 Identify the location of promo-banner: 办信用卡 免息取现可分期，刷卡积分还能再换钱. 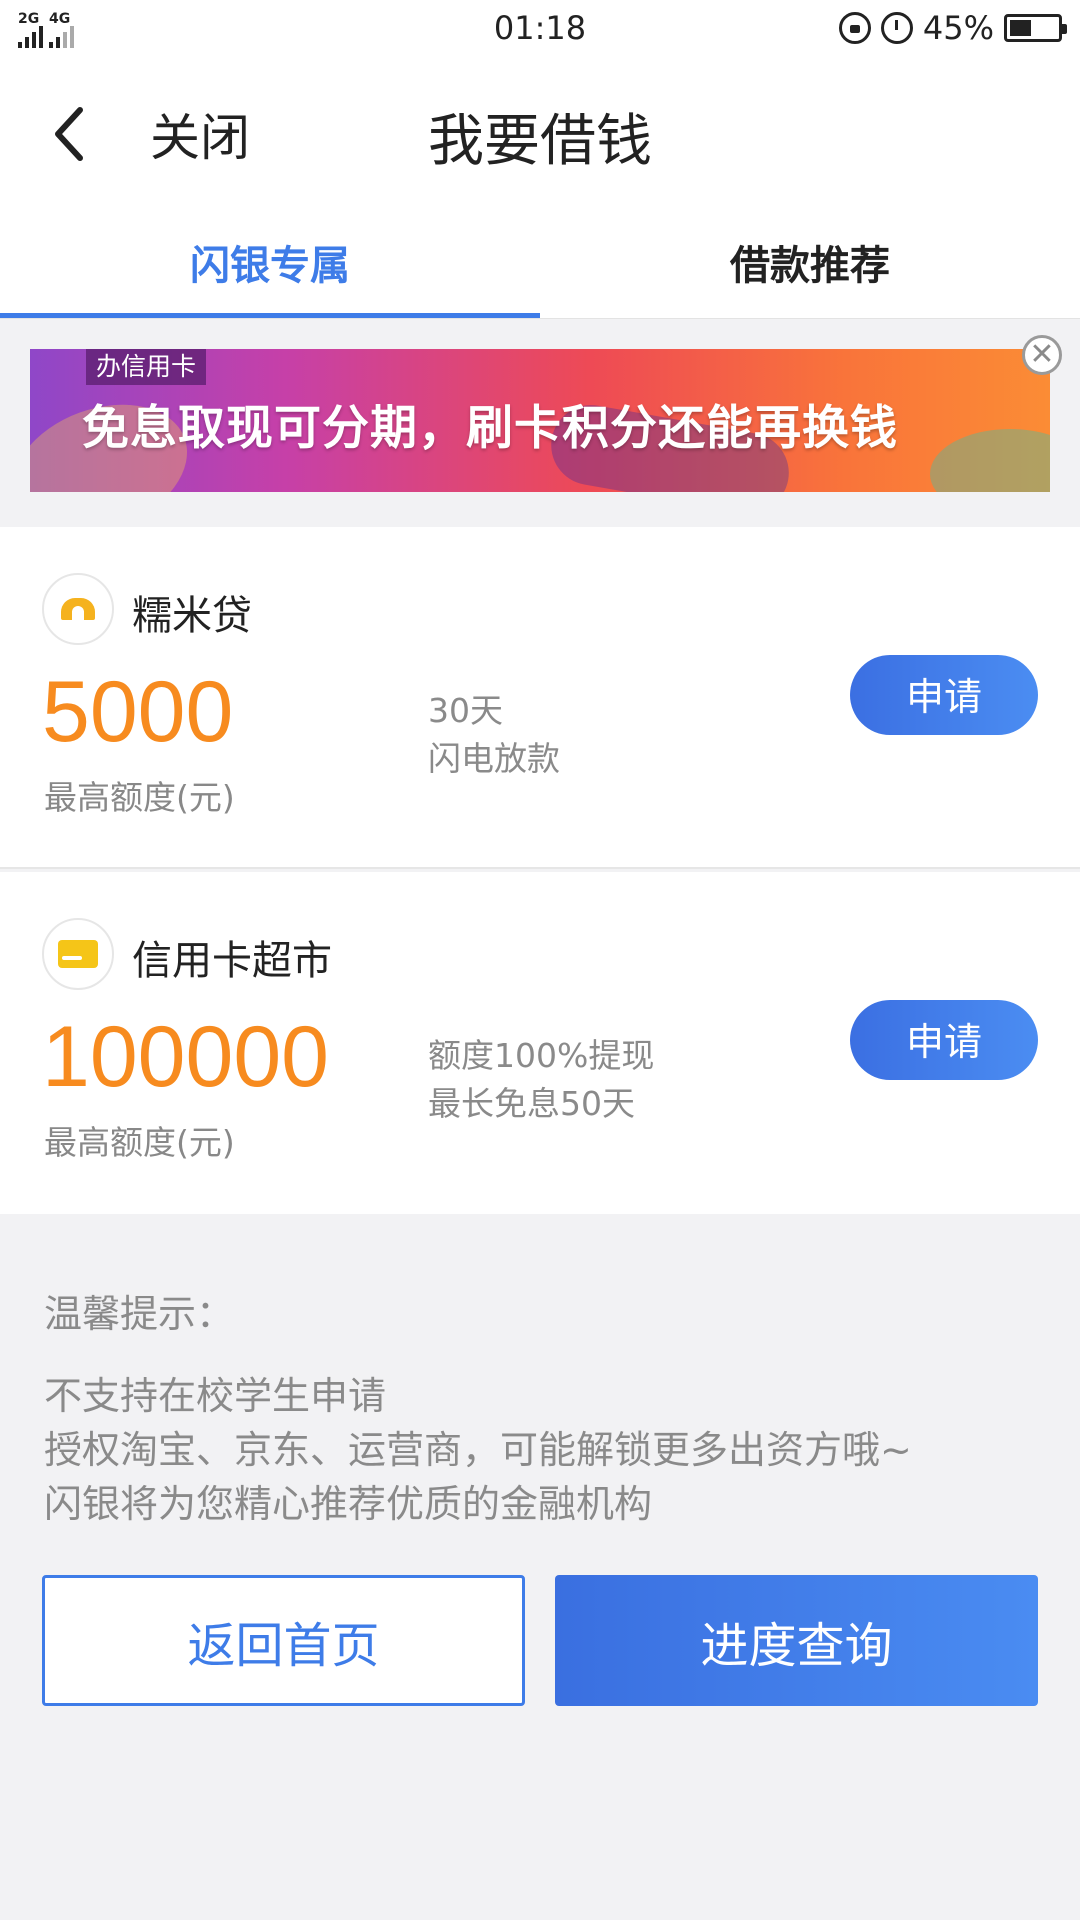
(540, 420).